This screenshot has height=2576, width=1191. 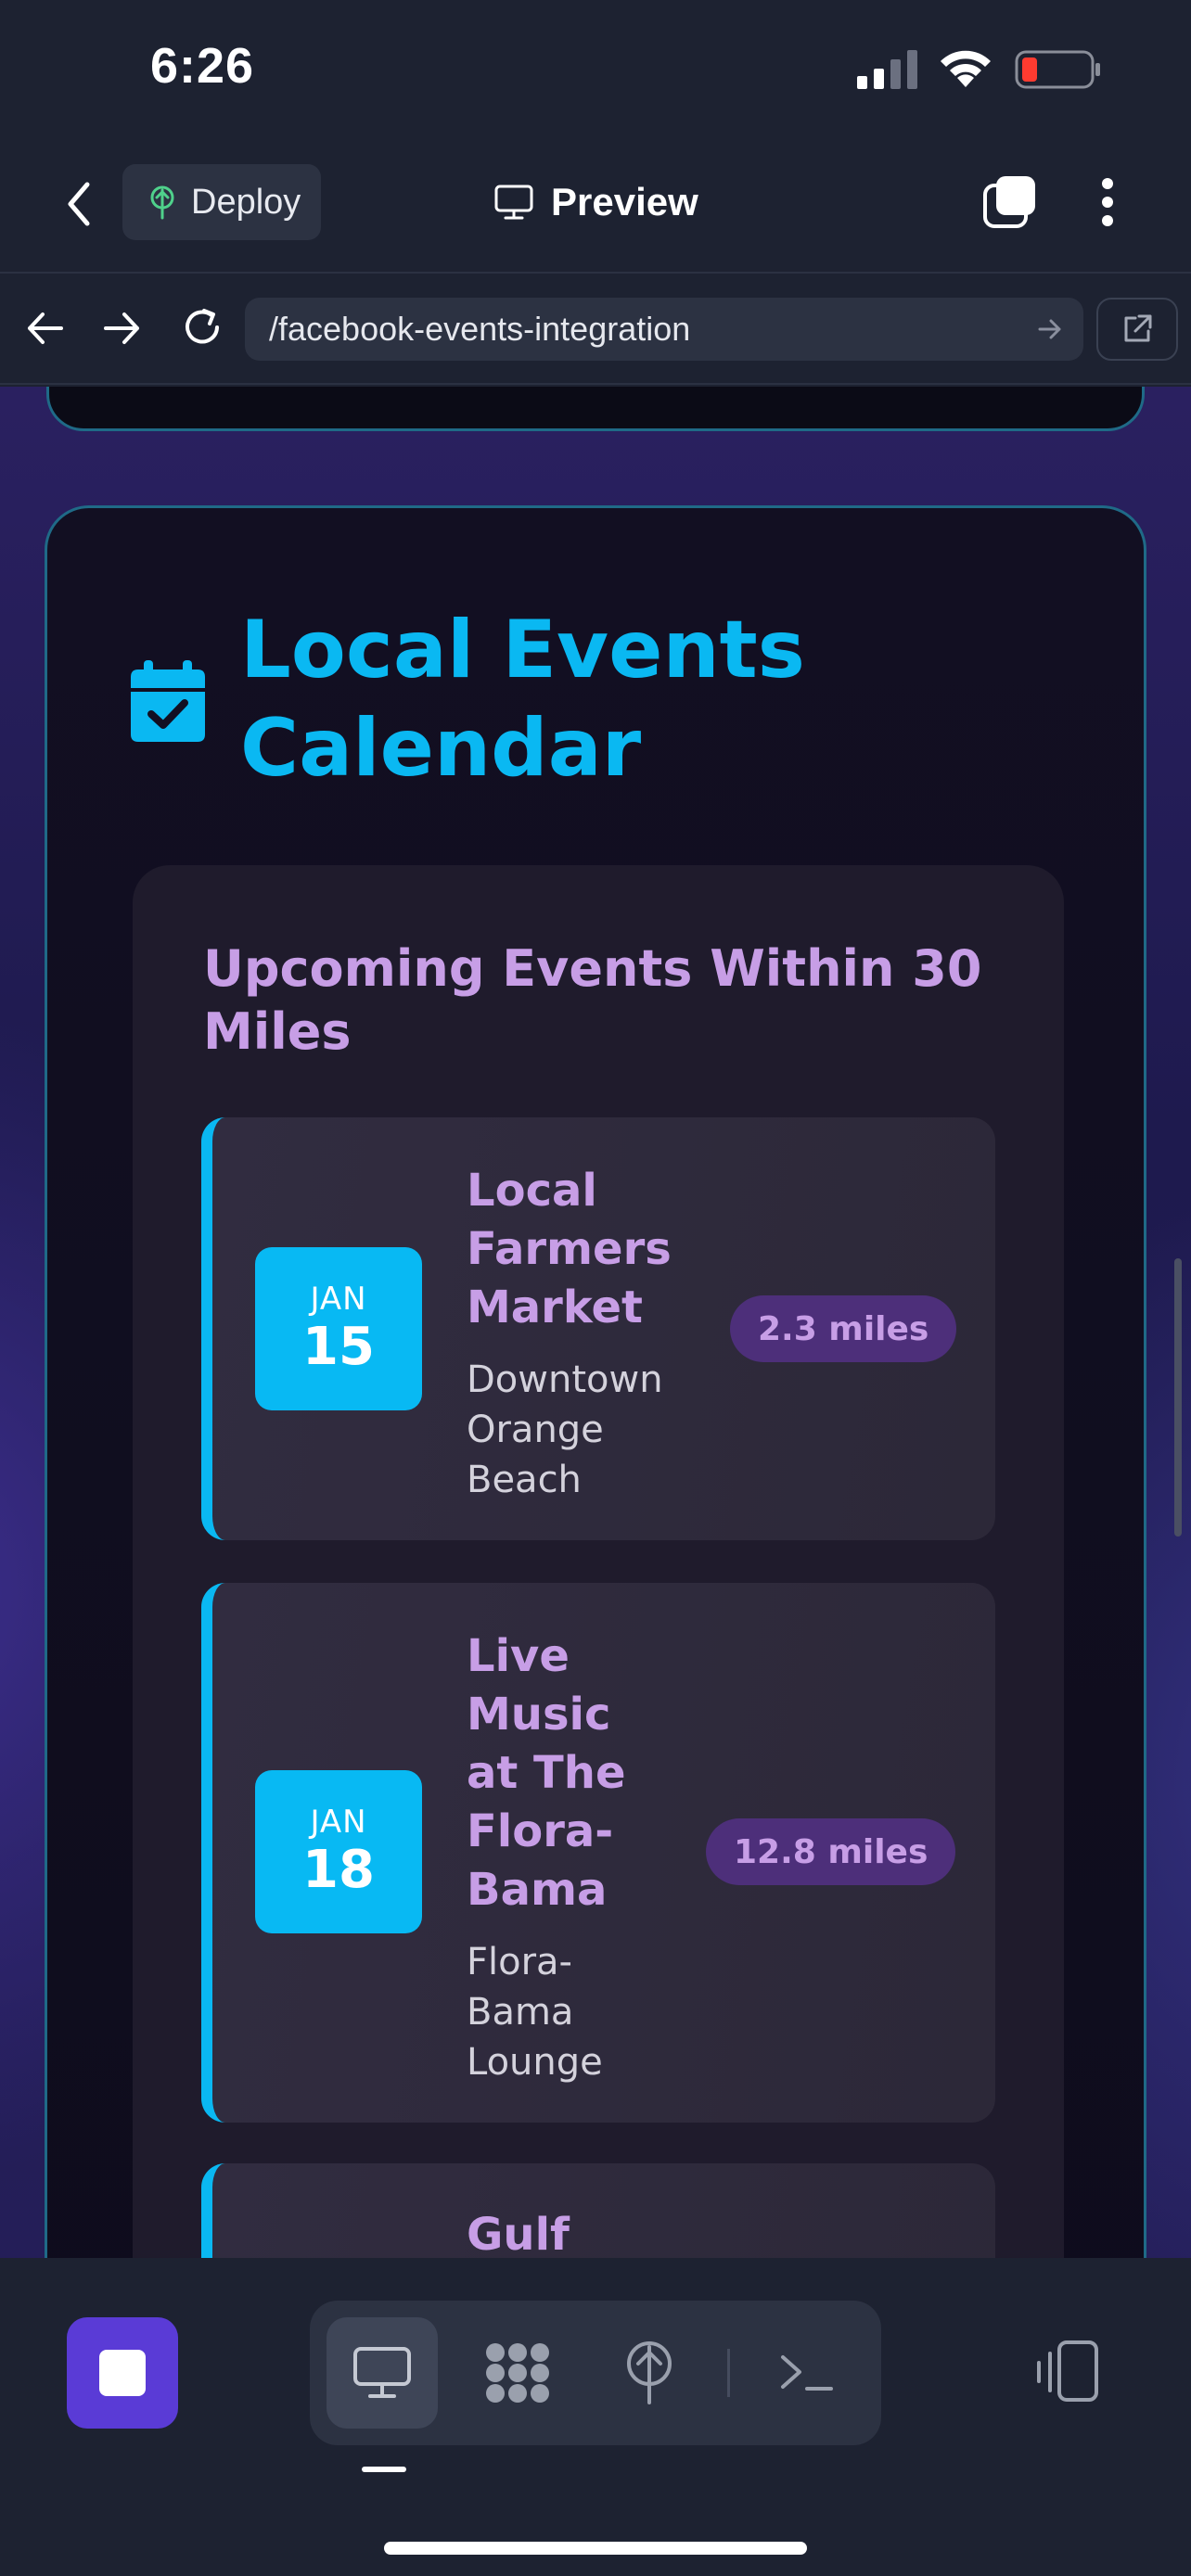 I want to click on active-tool-indicator, so click(x=384, y=2469).